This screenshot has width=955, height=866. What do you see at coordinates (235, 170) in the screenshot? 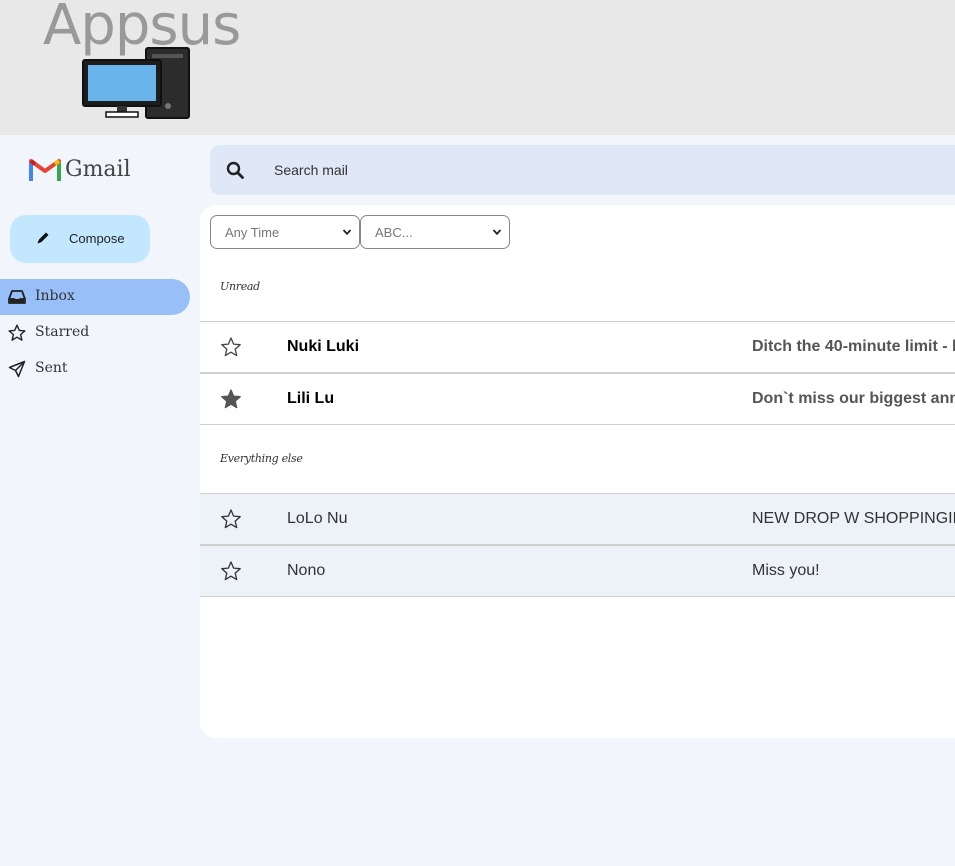
I see `search-icon` at bounding box center [235, 170].